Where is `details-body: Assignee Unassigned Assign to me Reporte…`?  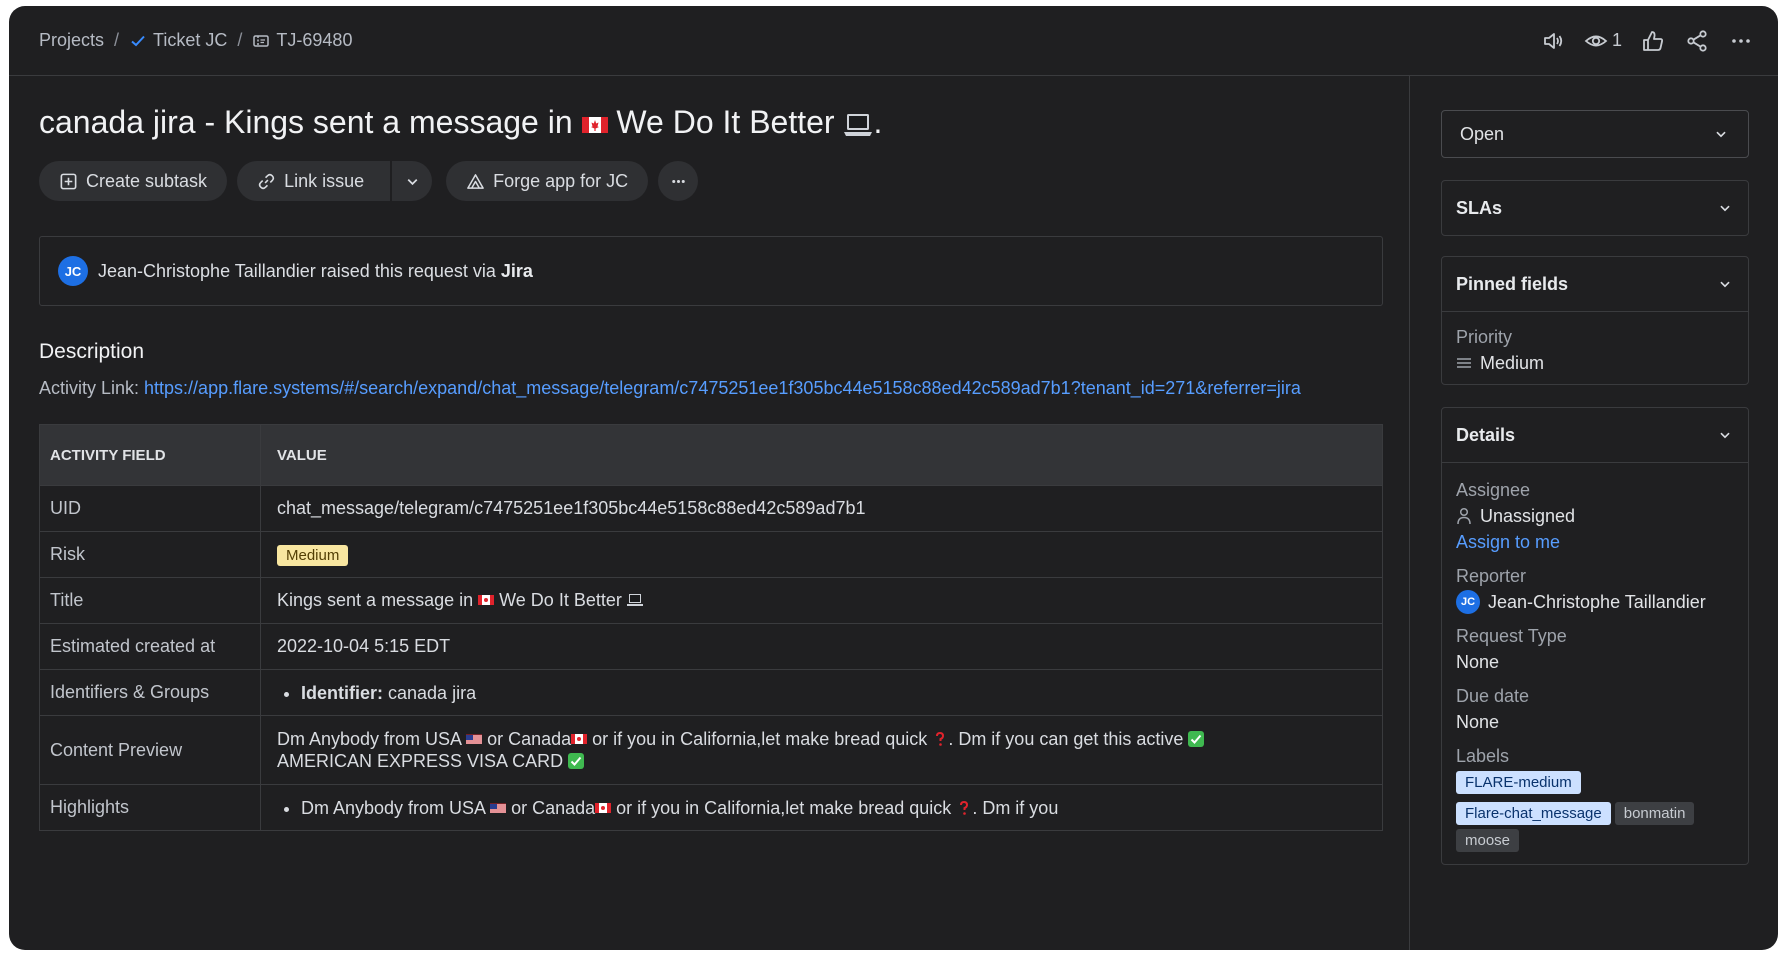
details-body: Assignee Unassigned Assign to me Reporte… is located at coordinates (1595, 663).